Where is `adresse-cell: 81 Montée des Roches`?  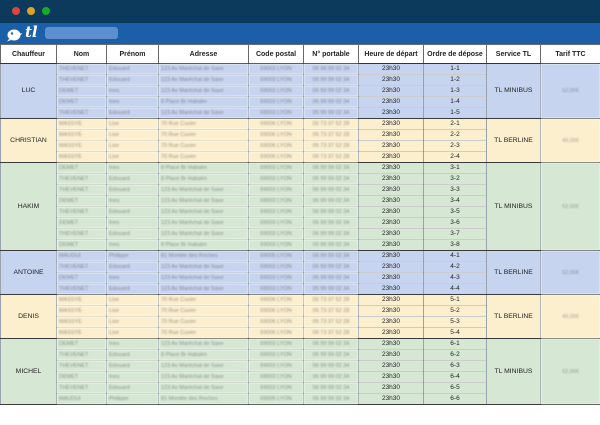
adresse-cell: 81 Montée des Roches is located at coordinates (203, 399).